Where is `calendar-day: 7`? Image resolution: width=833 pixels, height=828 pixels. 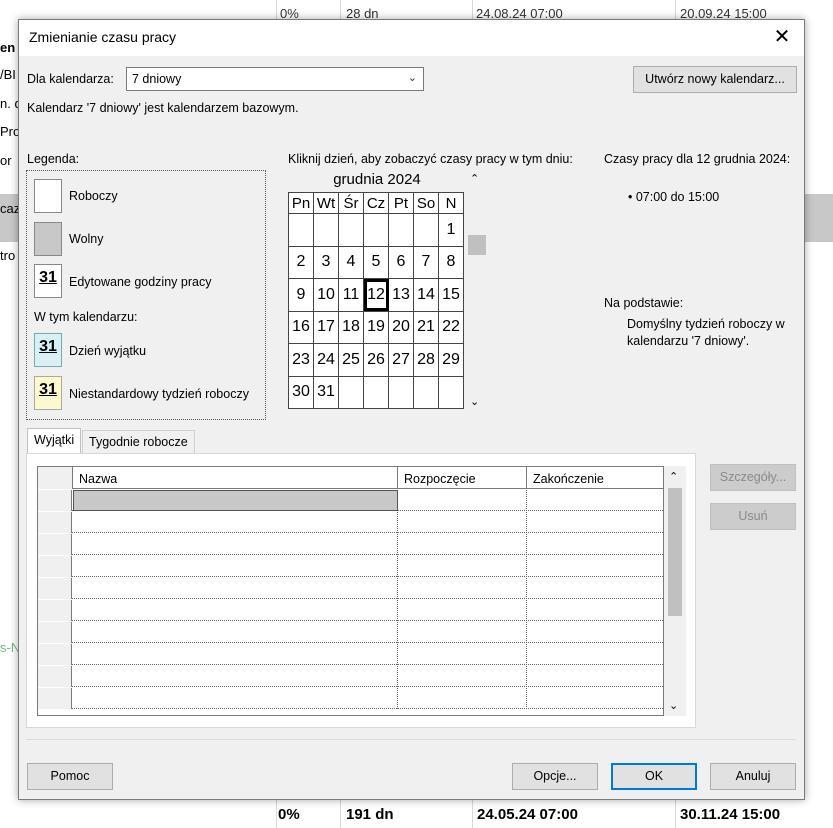
calendar-day: 7 is located at coordinates (426, 262).